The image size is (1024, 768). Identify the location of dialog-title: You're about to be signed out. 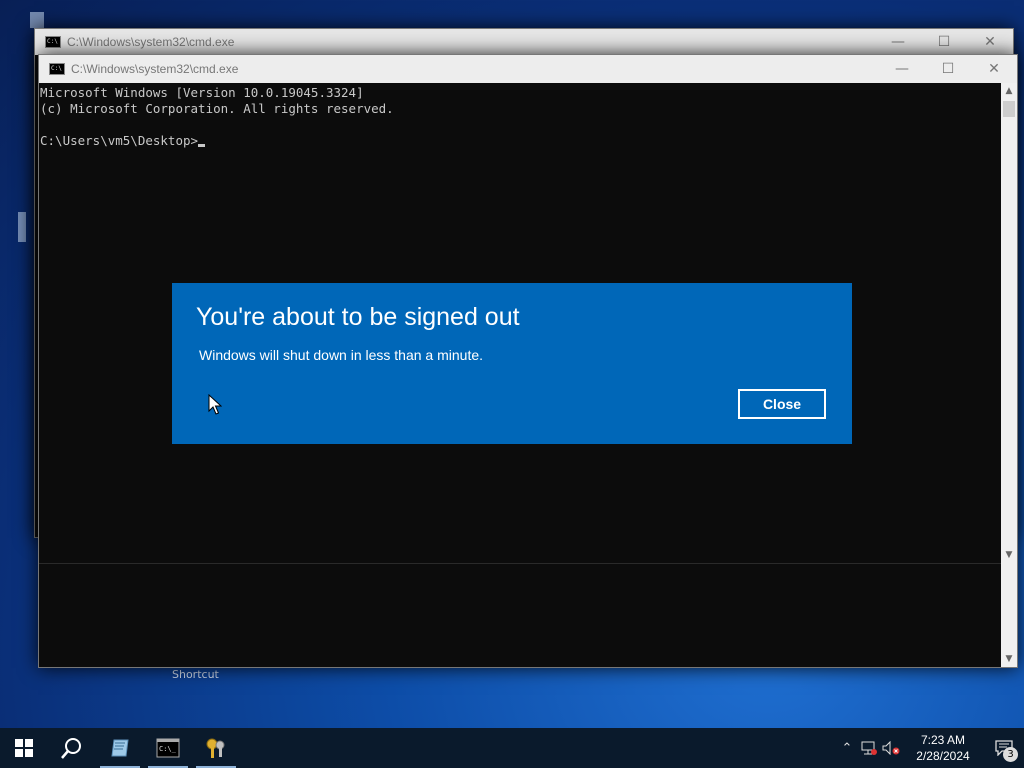
(358, 317).